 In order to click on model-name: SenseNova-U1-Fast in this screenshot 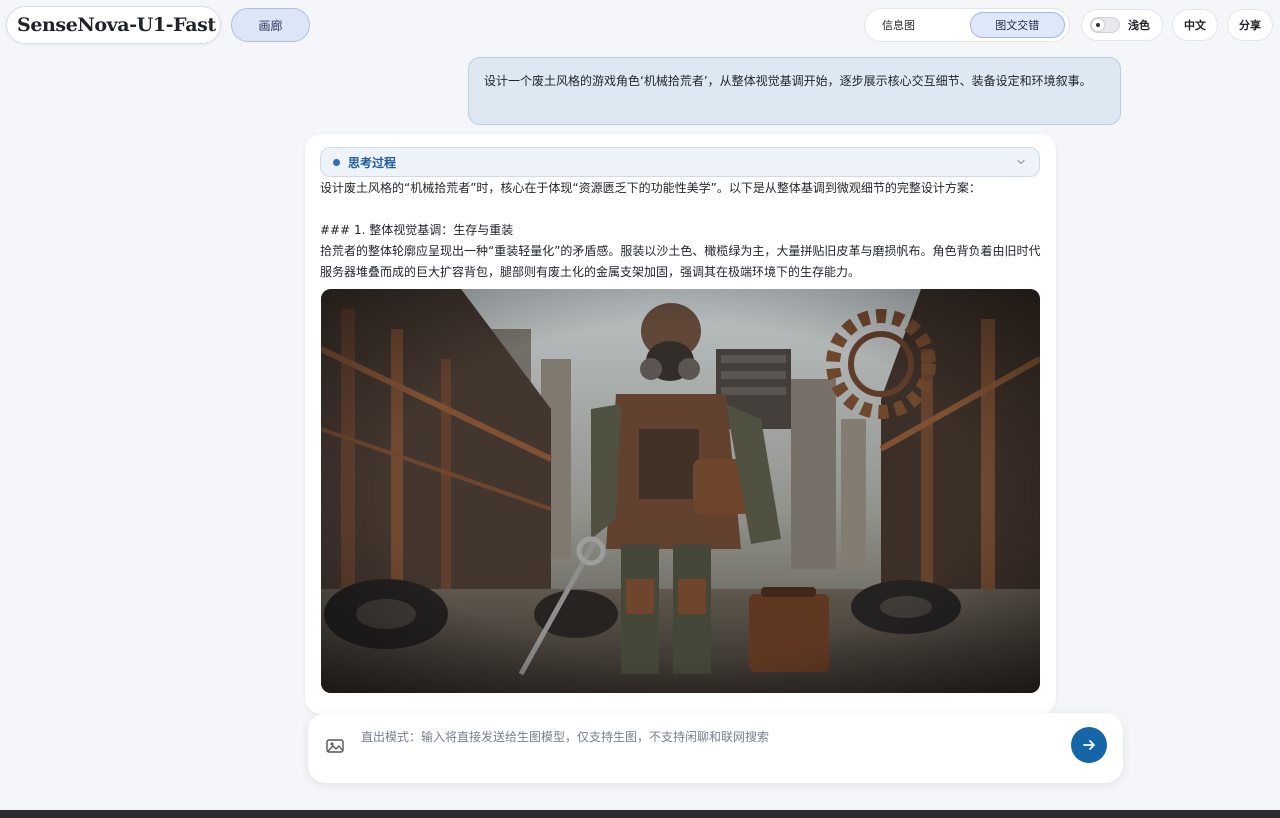, I will do `click(116, 25)`.